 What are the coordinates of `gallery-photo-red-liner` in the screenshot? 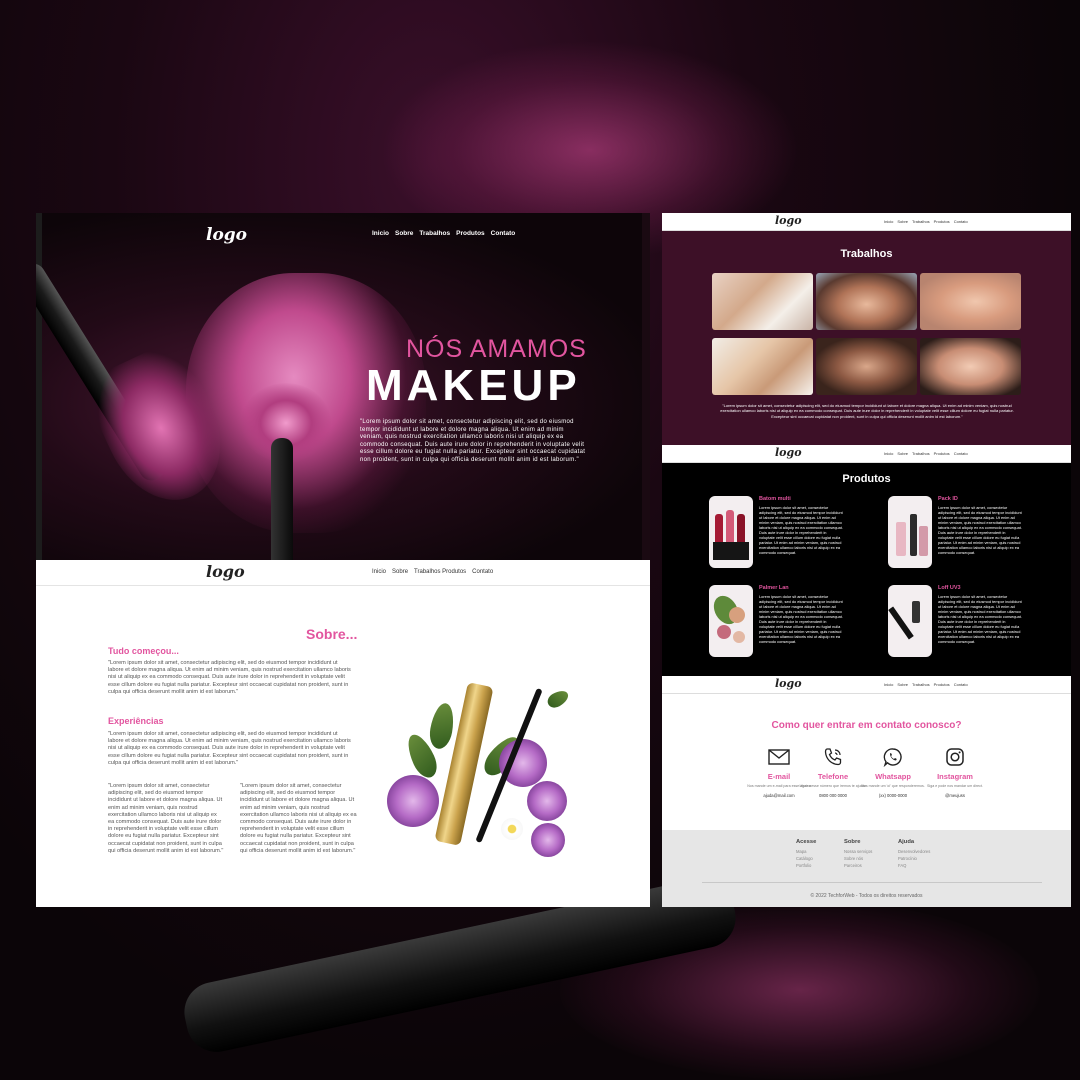 It's located at (970, 301).